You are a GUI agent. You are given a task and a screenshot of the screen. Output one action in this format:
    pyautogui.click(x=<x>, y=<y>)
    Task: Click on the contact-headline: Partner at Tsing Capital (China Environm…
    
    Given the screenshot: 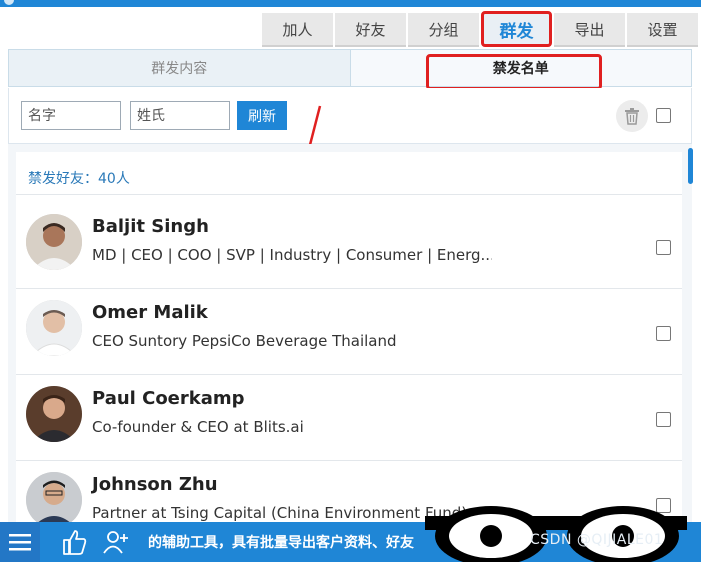 What is the action you would take?
    pyautogui.click(x=280, y=513)
    